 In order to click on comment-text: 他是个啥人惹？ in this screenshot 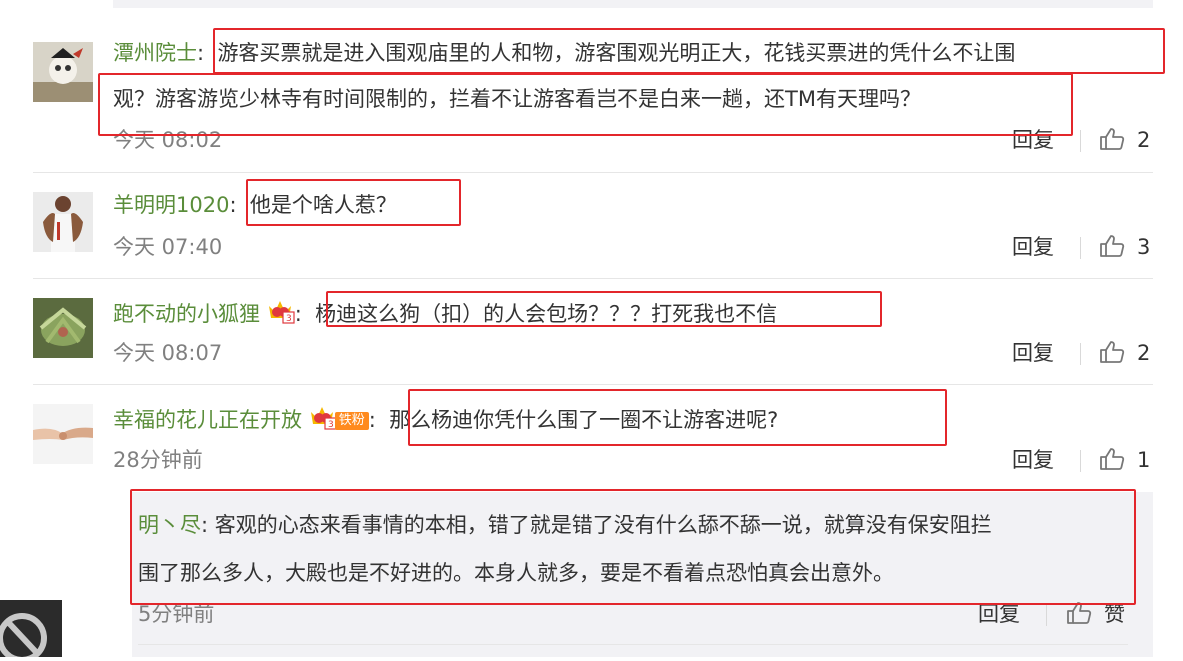, I will do `click(323, 205)`.